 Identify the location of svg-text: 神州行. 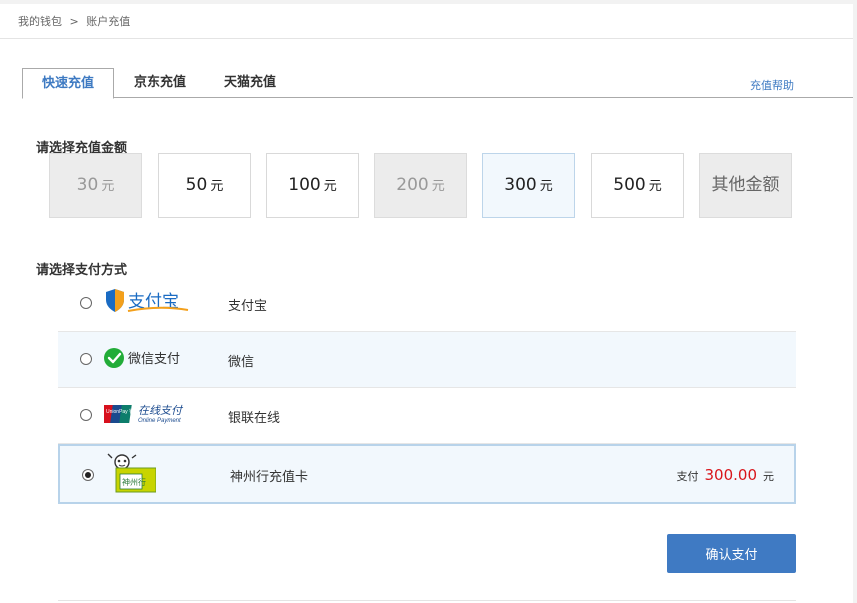
(134, 482).